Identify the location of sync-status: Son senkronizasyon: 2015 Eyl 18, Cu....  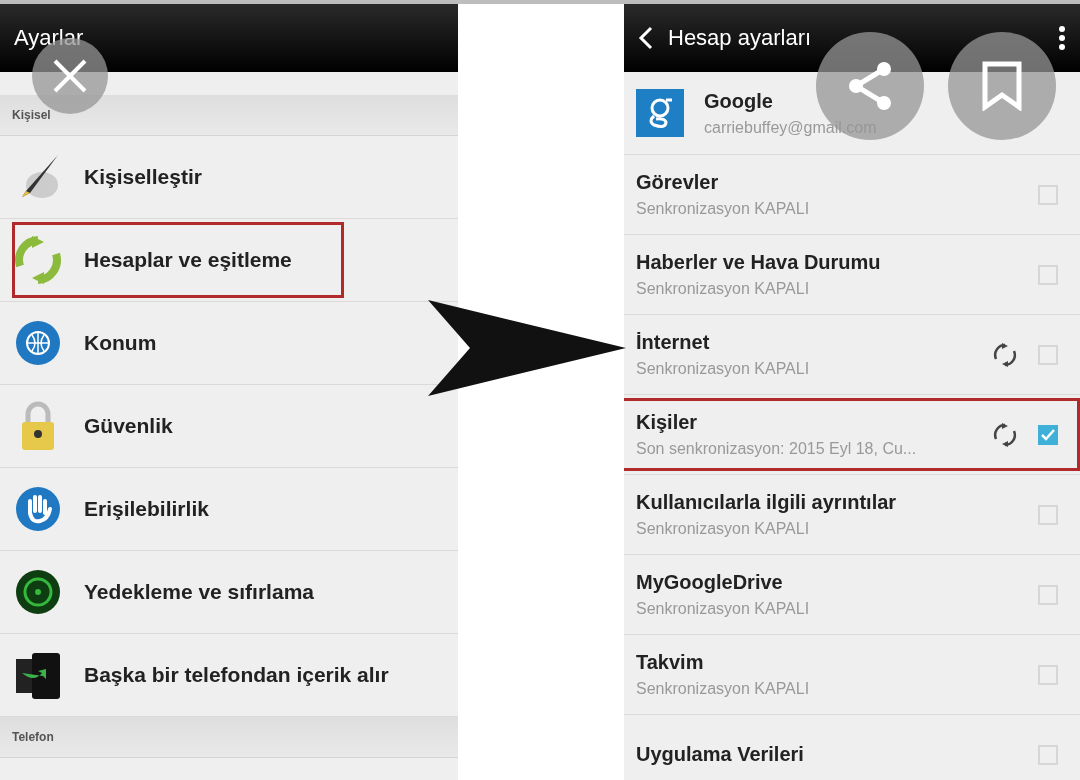
(777, 449).